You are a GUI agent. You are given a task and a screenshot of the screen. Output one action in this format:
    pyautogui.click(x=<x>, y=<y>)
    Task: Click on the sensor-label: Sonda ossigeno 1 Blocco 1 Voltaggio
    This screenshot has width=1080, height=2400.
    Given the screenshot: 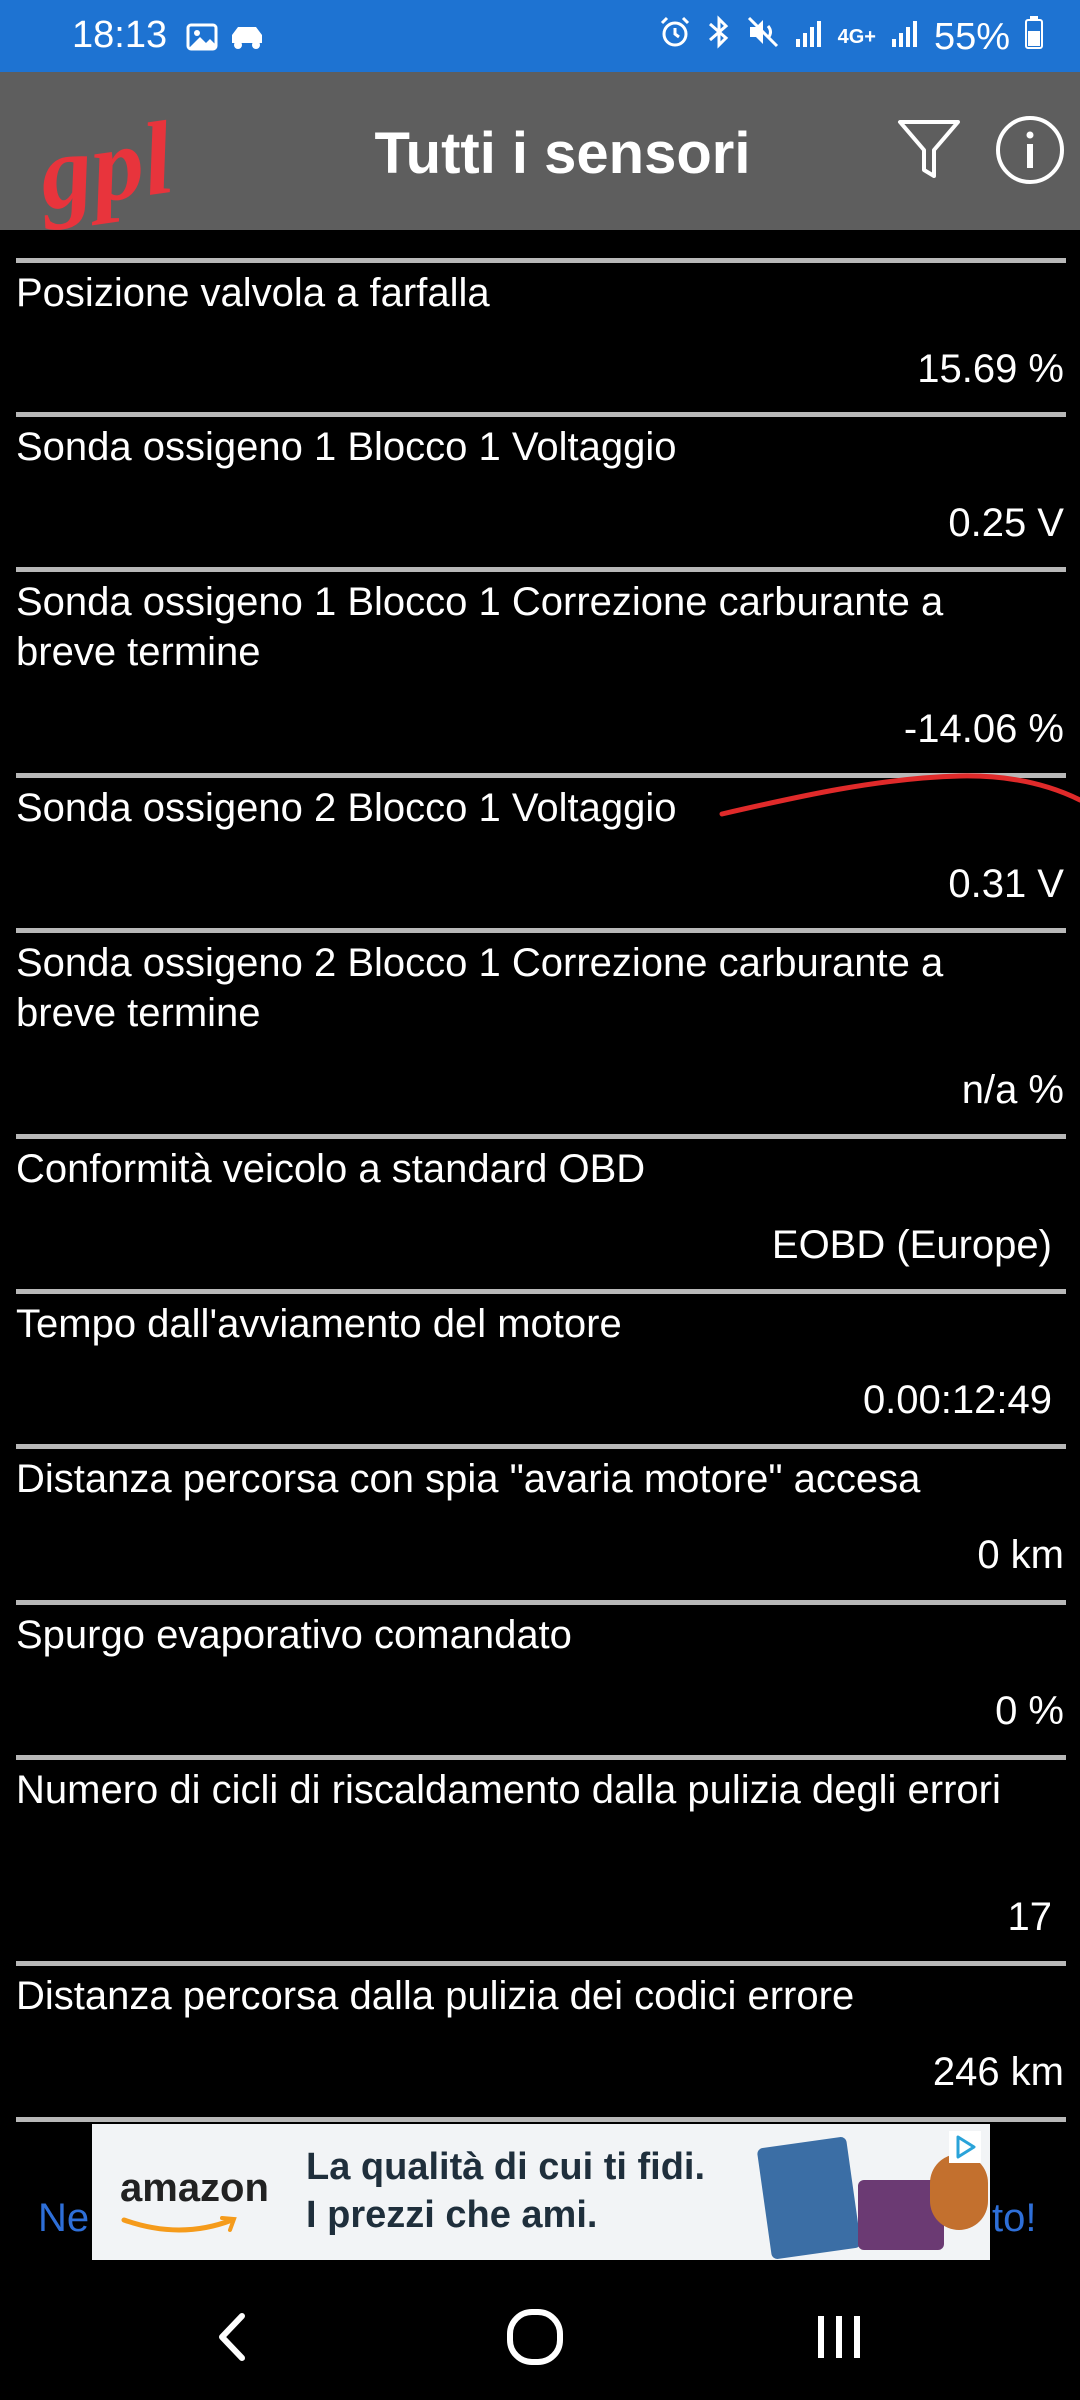 What is the action you would take?
    pyautogui.click(x=346, y=447)
    